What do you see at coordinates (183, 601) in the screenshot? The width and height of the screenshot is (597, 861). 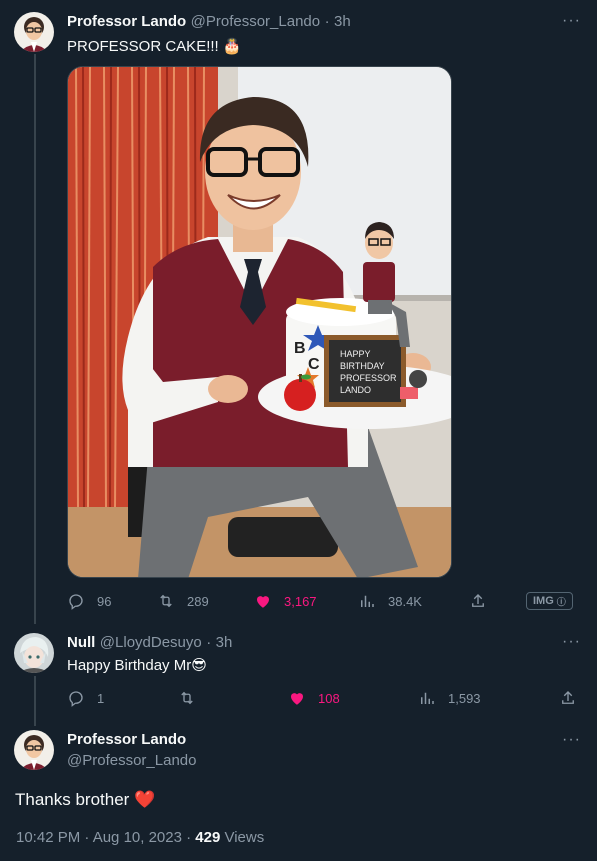 I see `retweet-button: 289` at bounding box center [183, 601].